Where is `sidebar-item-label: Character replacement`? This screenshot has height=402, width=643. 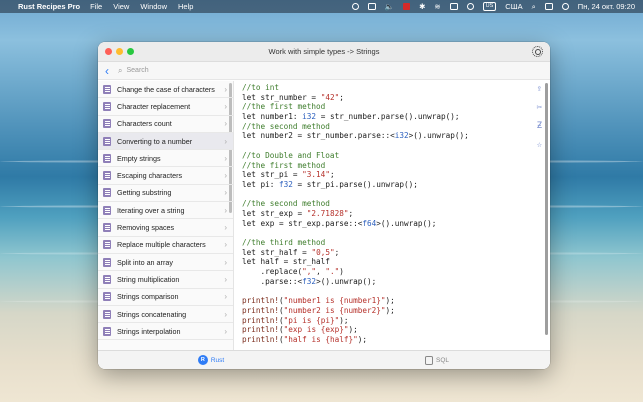 sidebar-item-label: Character replacement is located at coordinates (154, 106).